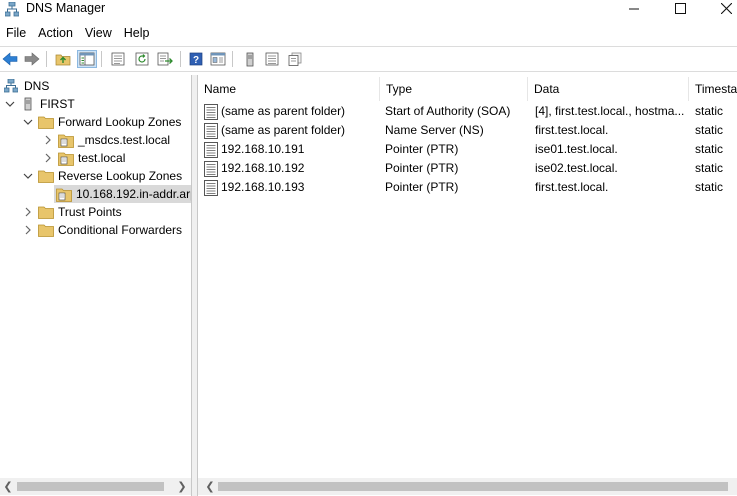  What do you see at coordinates (55, 33) in the screenshot?
I see `menu-action: Action` at bounding box center [55, 33].